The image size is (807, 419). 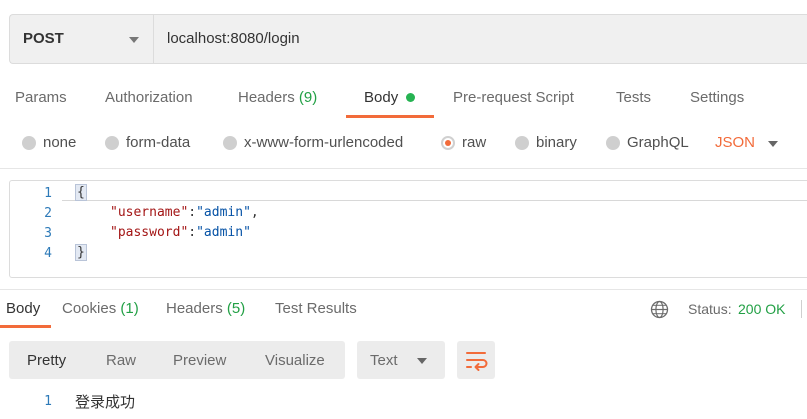 What do you see at coordinates (149, 232) in the screenshot?
I see `json-key: "password"` at bounding box center [149, 232].